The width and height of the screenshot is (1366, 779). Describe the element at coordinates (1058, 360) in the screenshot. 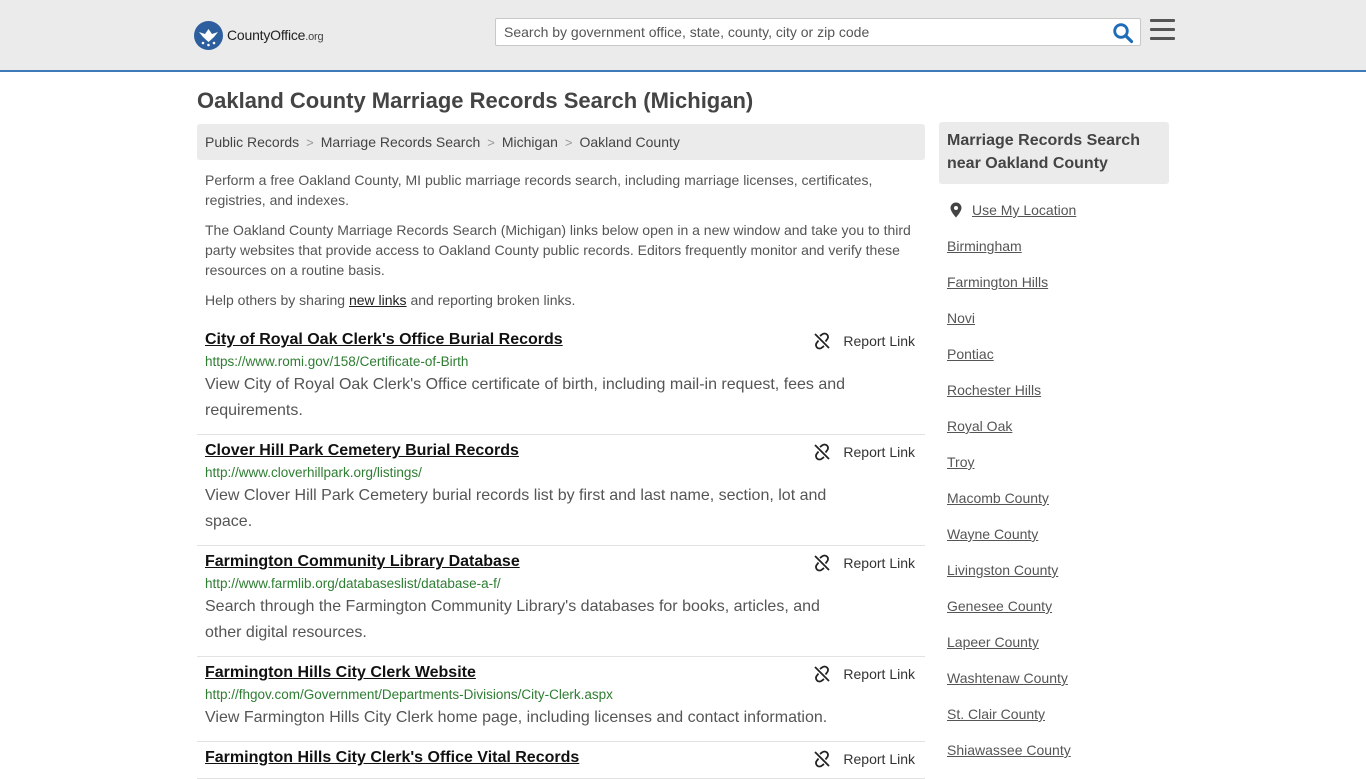

I see `sidebar-item-pontiac: Pontiac` at that location.